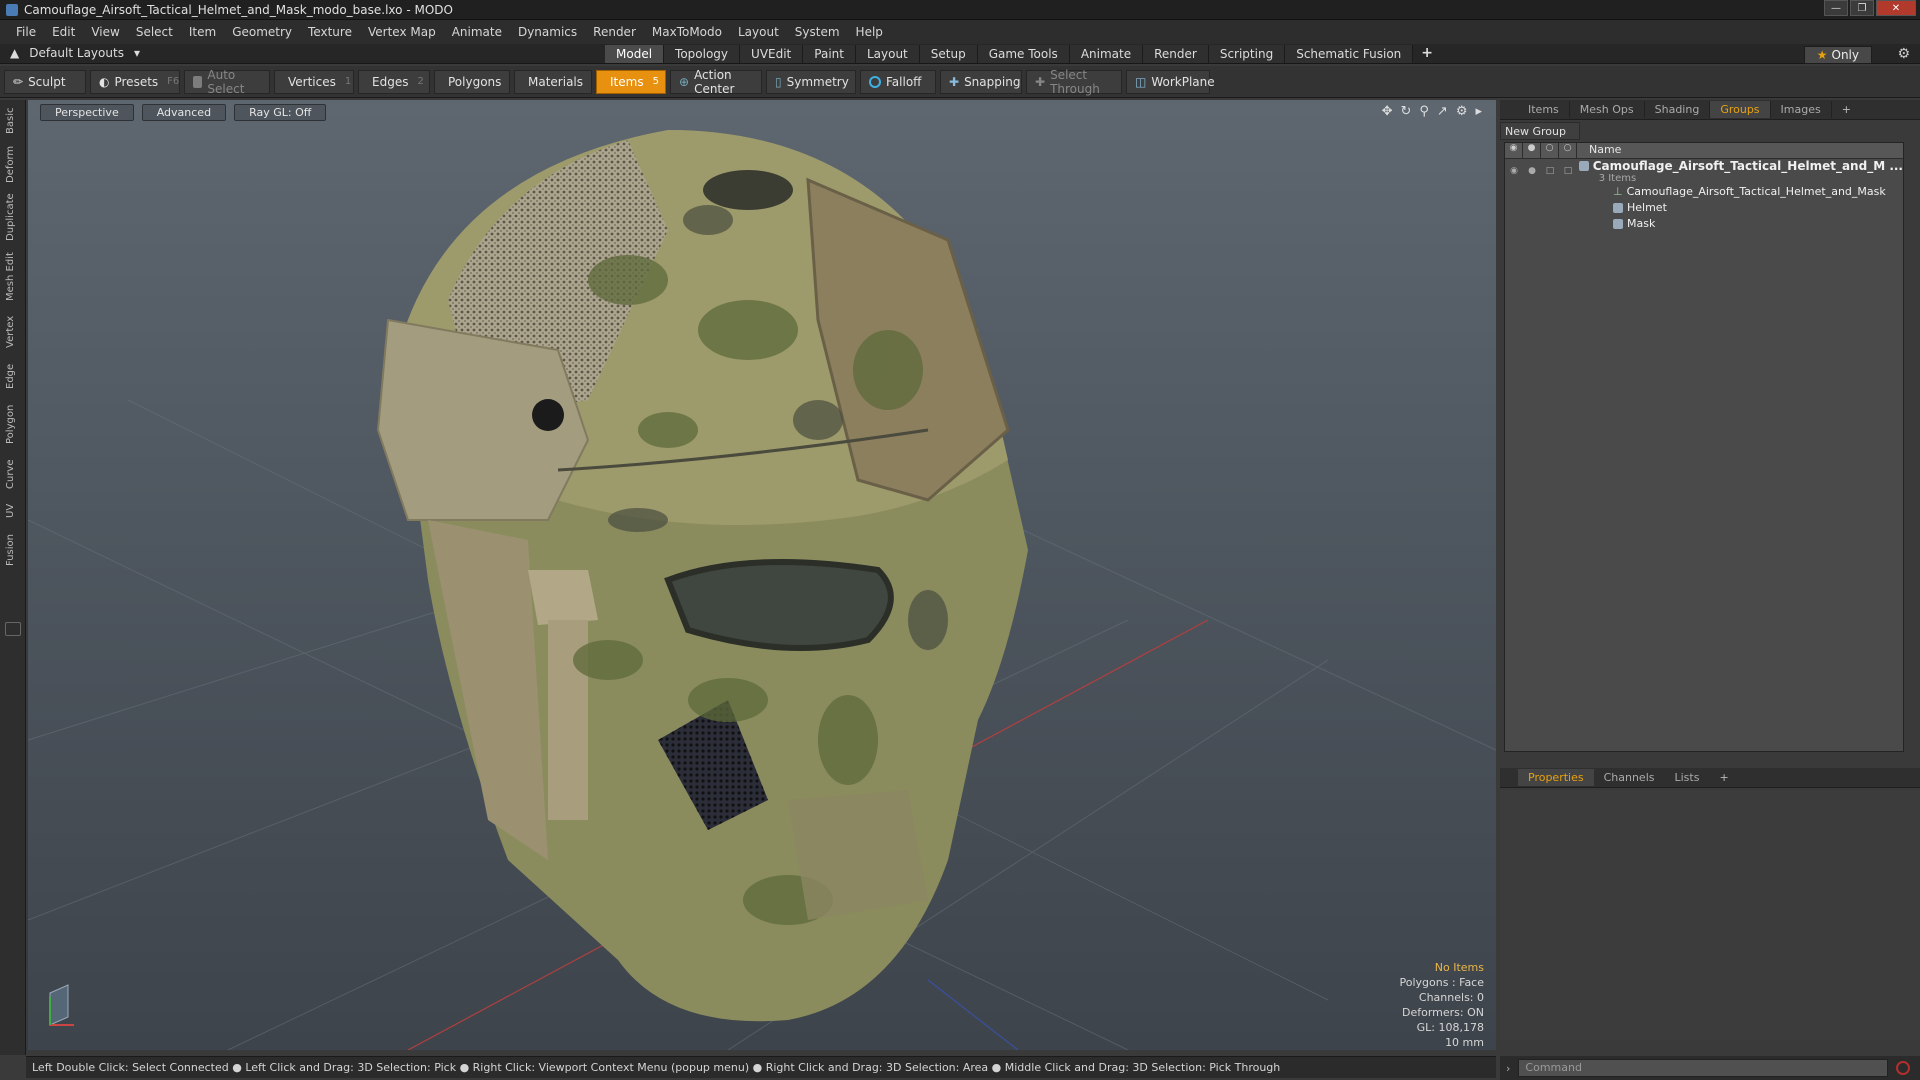  Describe the element at coordinates (75, 53) in the screenshot. I see `default-layouts-dropdown: ▲ Default Layouts ▾` at that location.